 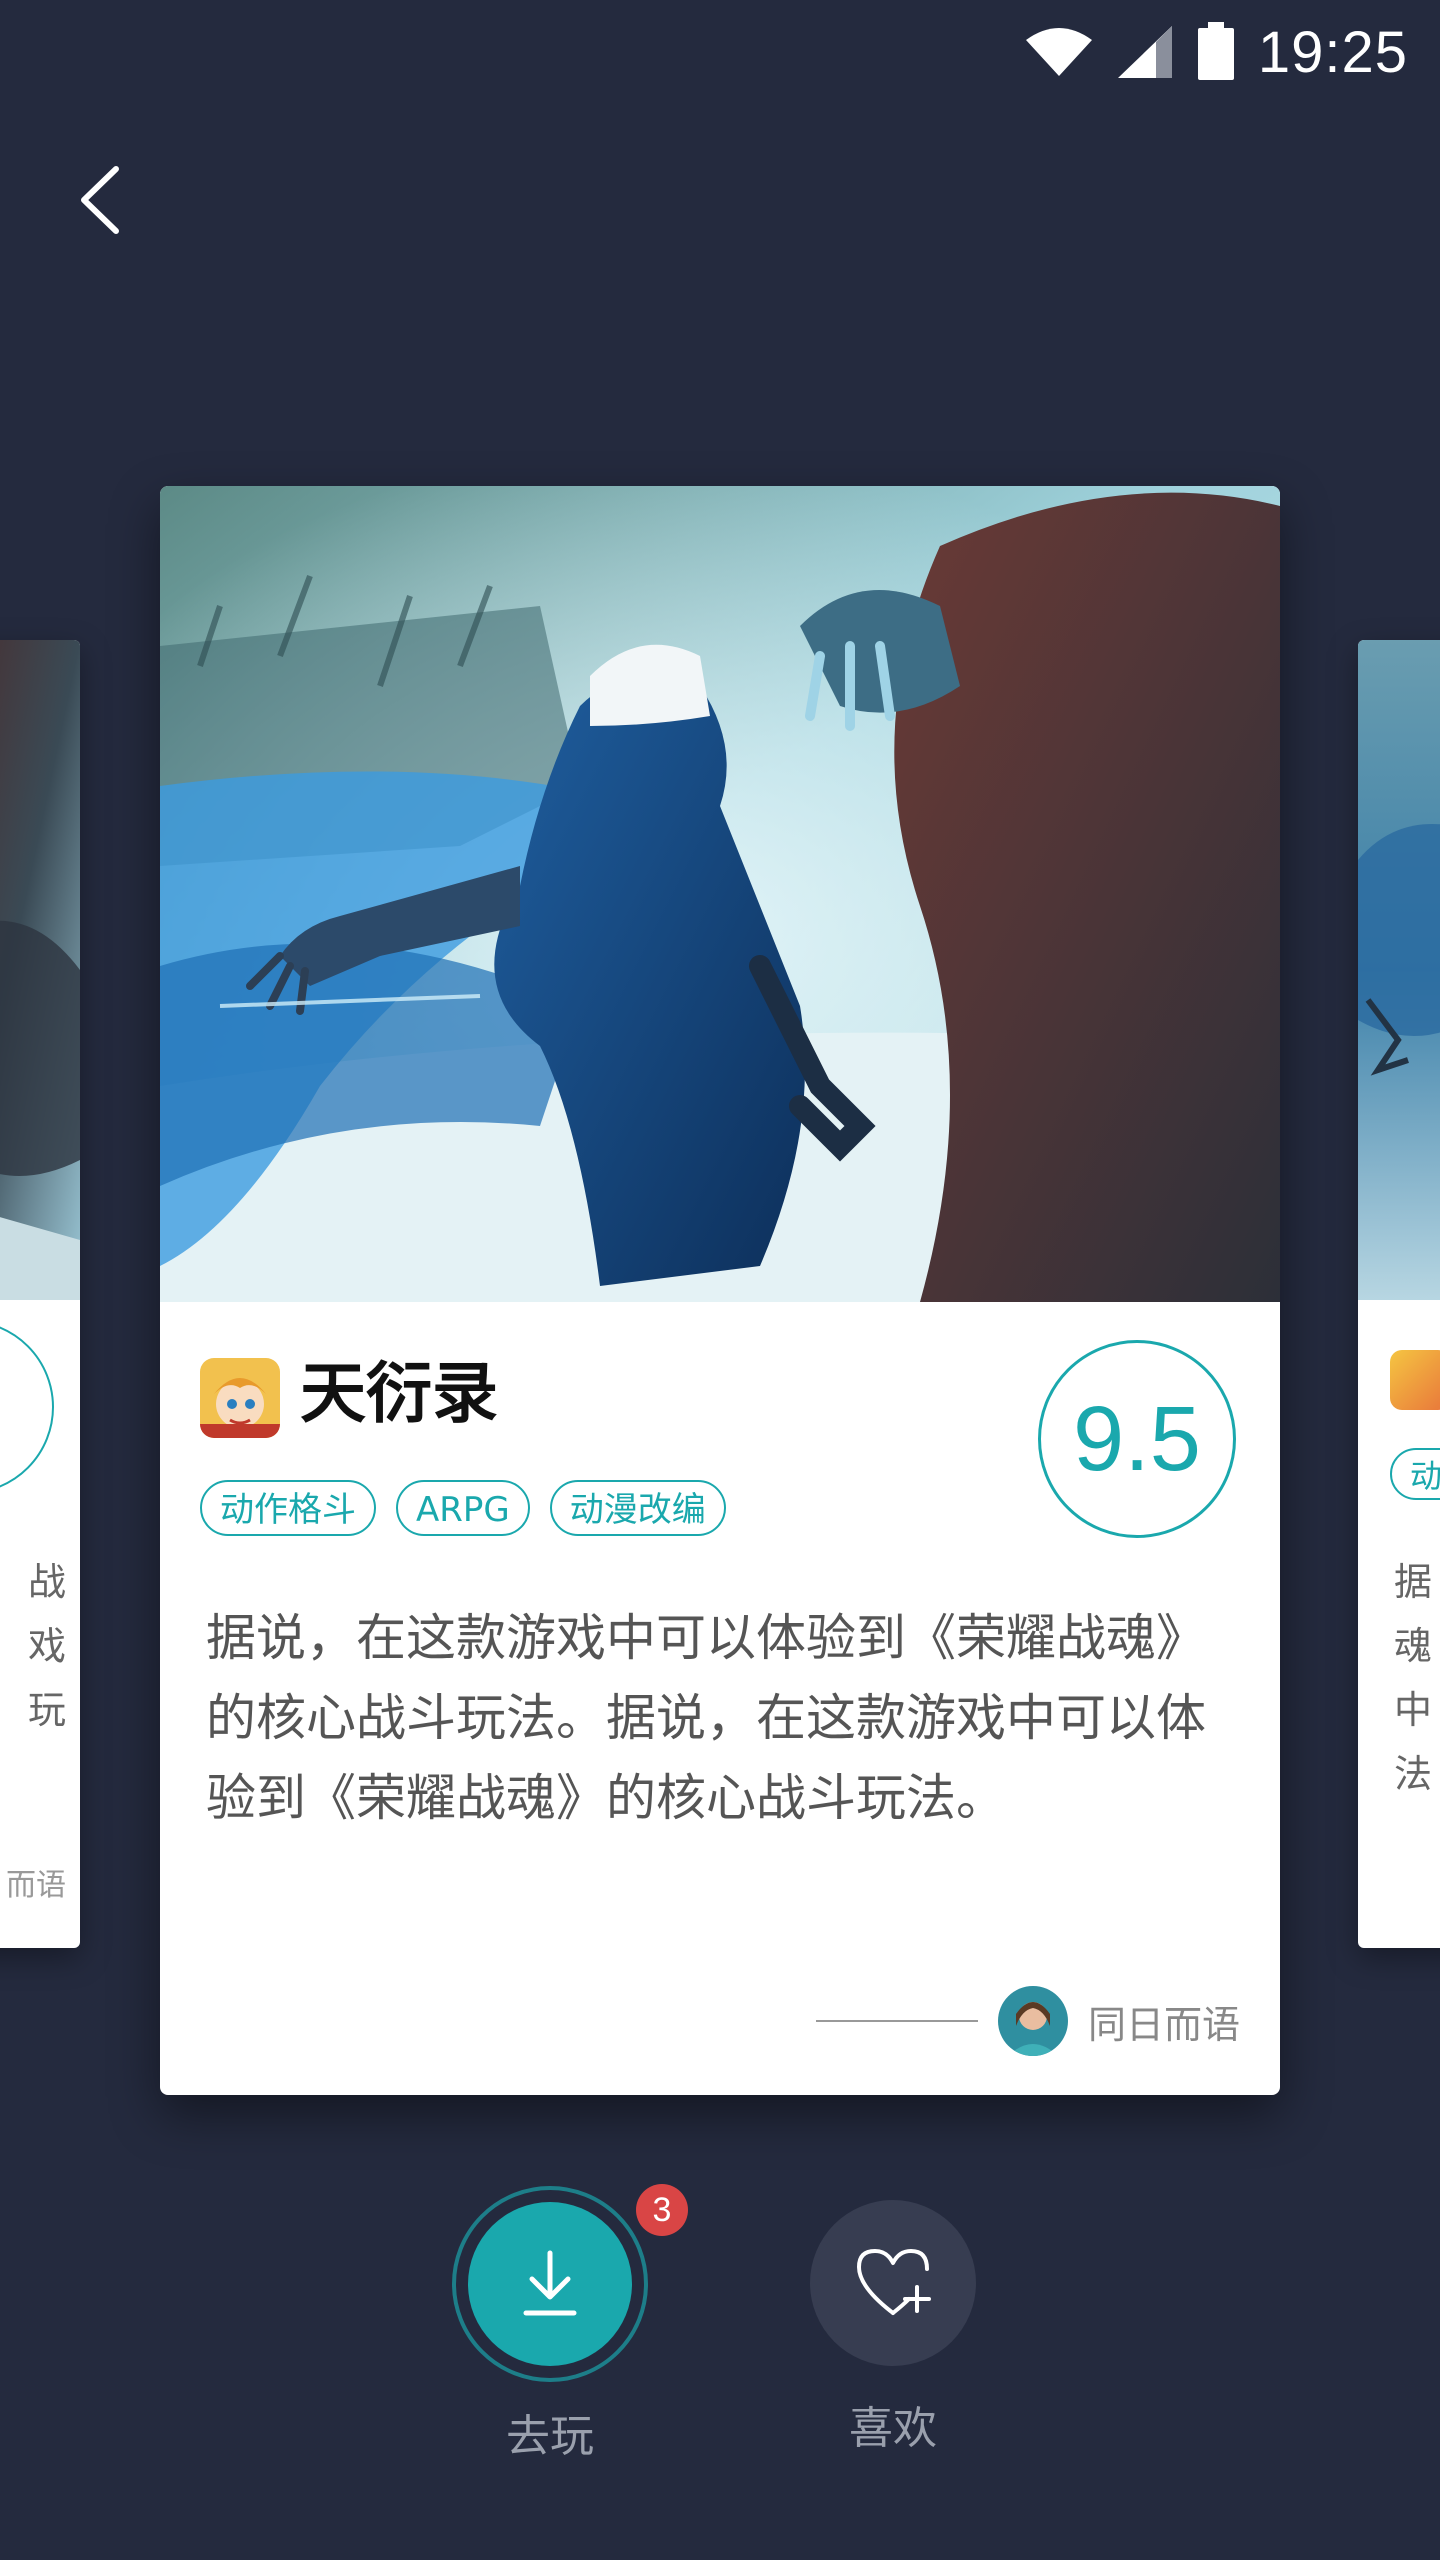 What do you see at coordinates (893, 2428) in the screenshot?
I see `like-label: 喜欢` at bounding box center [893, 2428].